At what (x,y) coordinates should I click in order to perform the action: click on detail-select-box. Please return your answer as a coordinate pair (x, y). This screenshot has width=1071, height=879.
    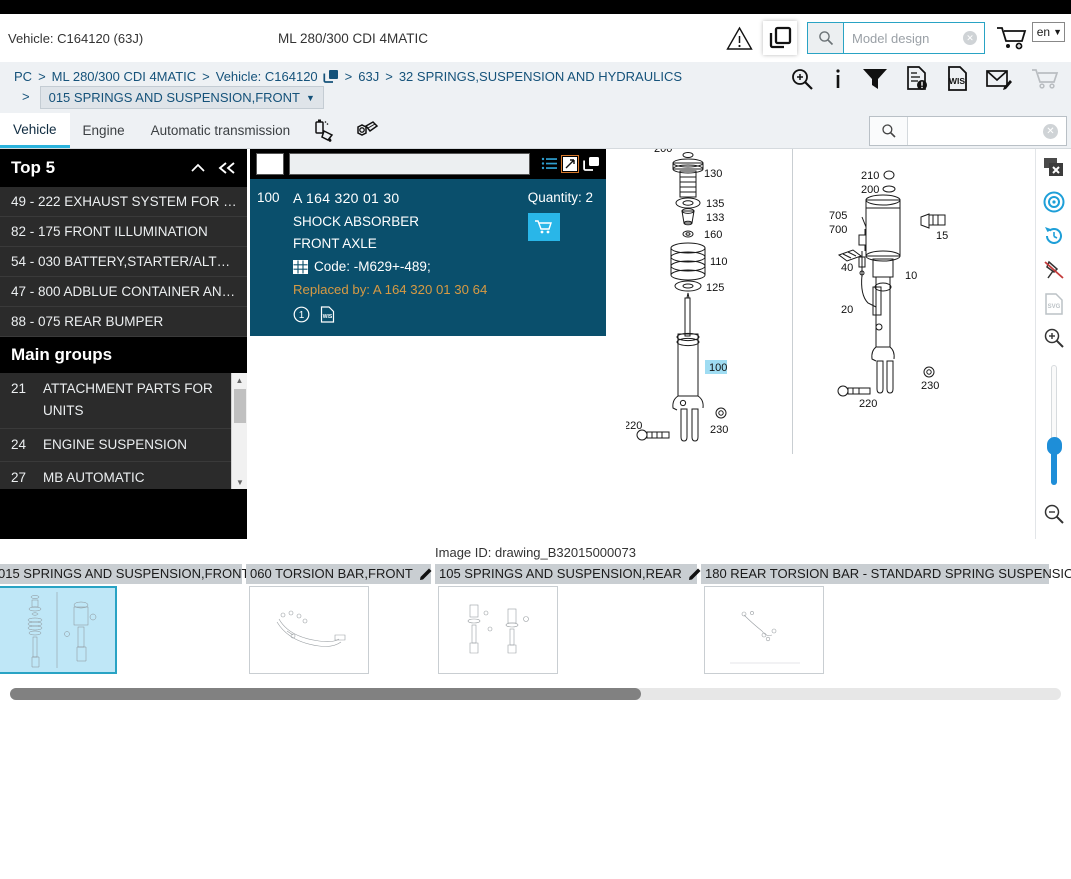
    Looking at the image, I should click on (270, 164).